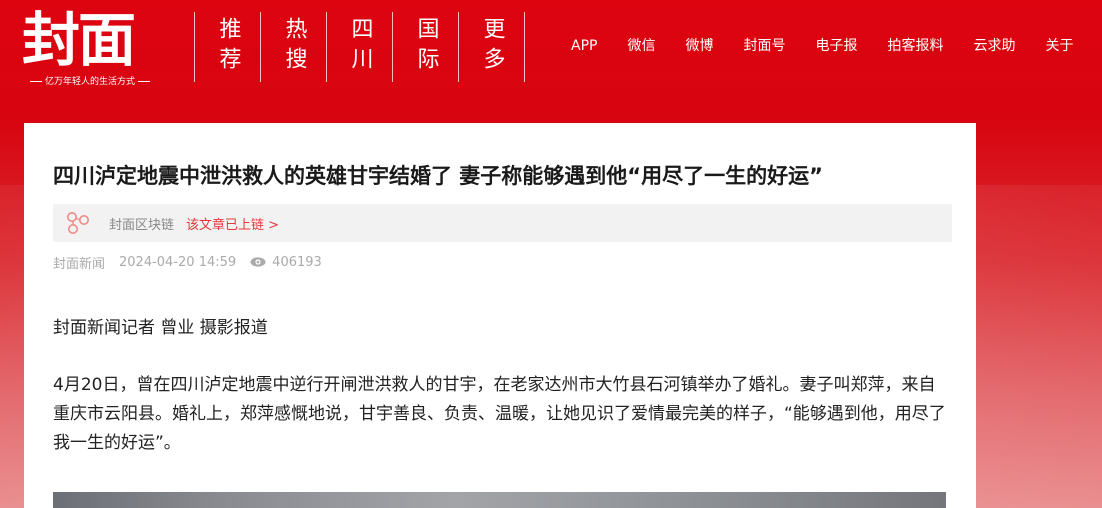 The width and height of the screenshot is (1102, 508). I want to click on eye-icon, so click(258, 262).